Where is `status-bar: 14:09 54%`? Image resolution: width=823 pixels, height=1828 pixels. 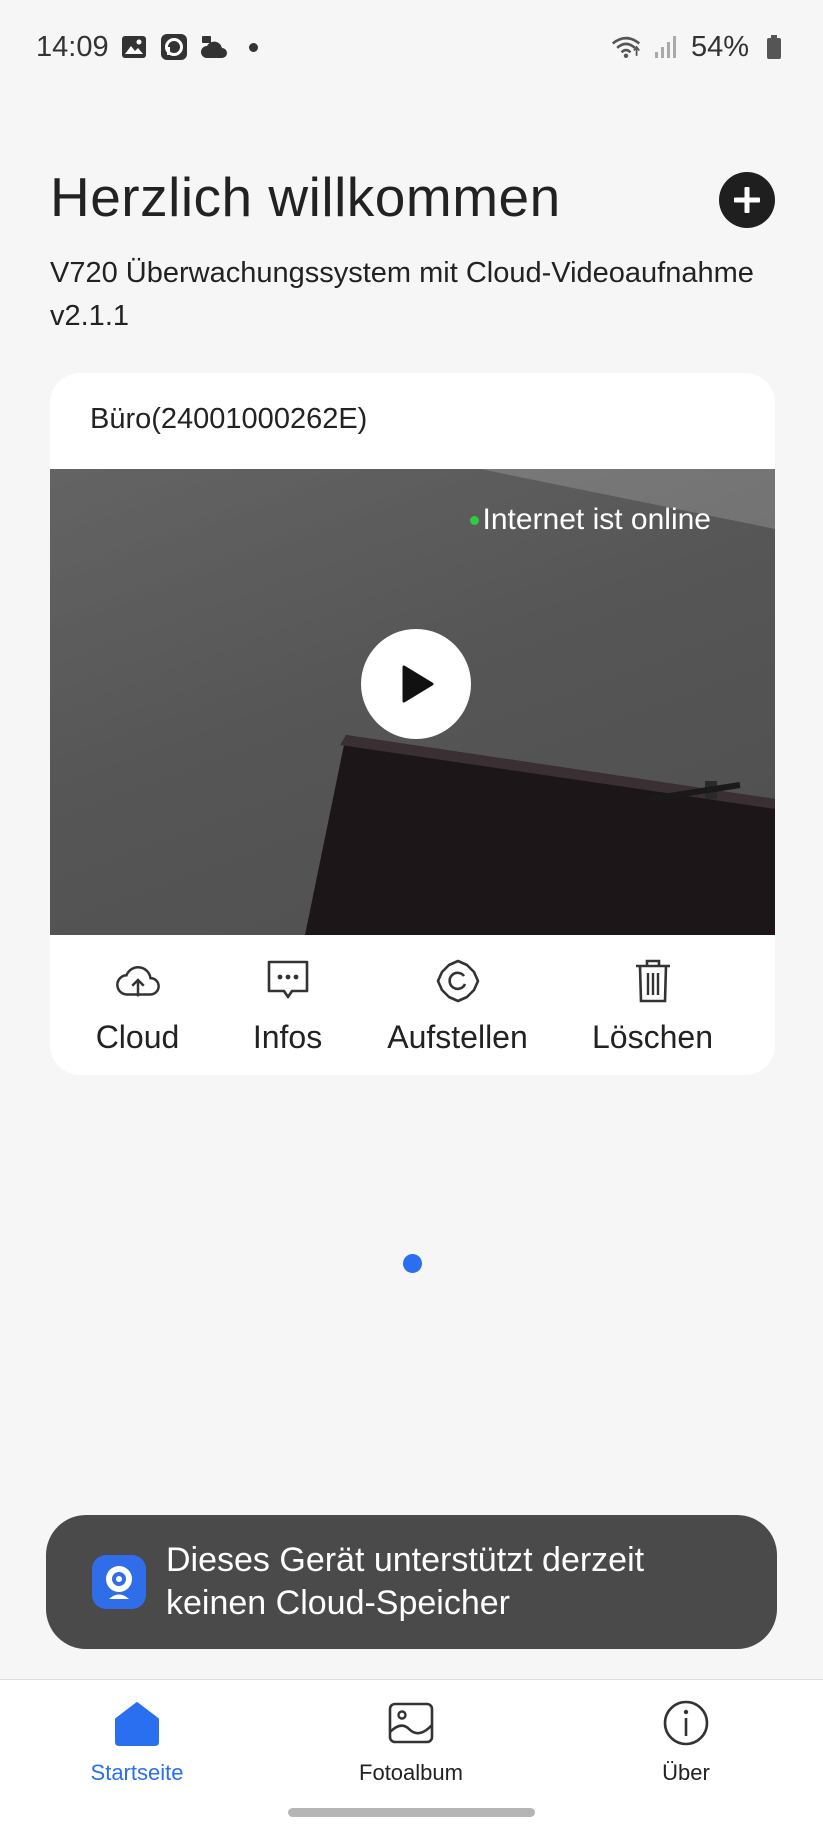
status-bar: 14:09 54% is located at coordinates (411, 47).